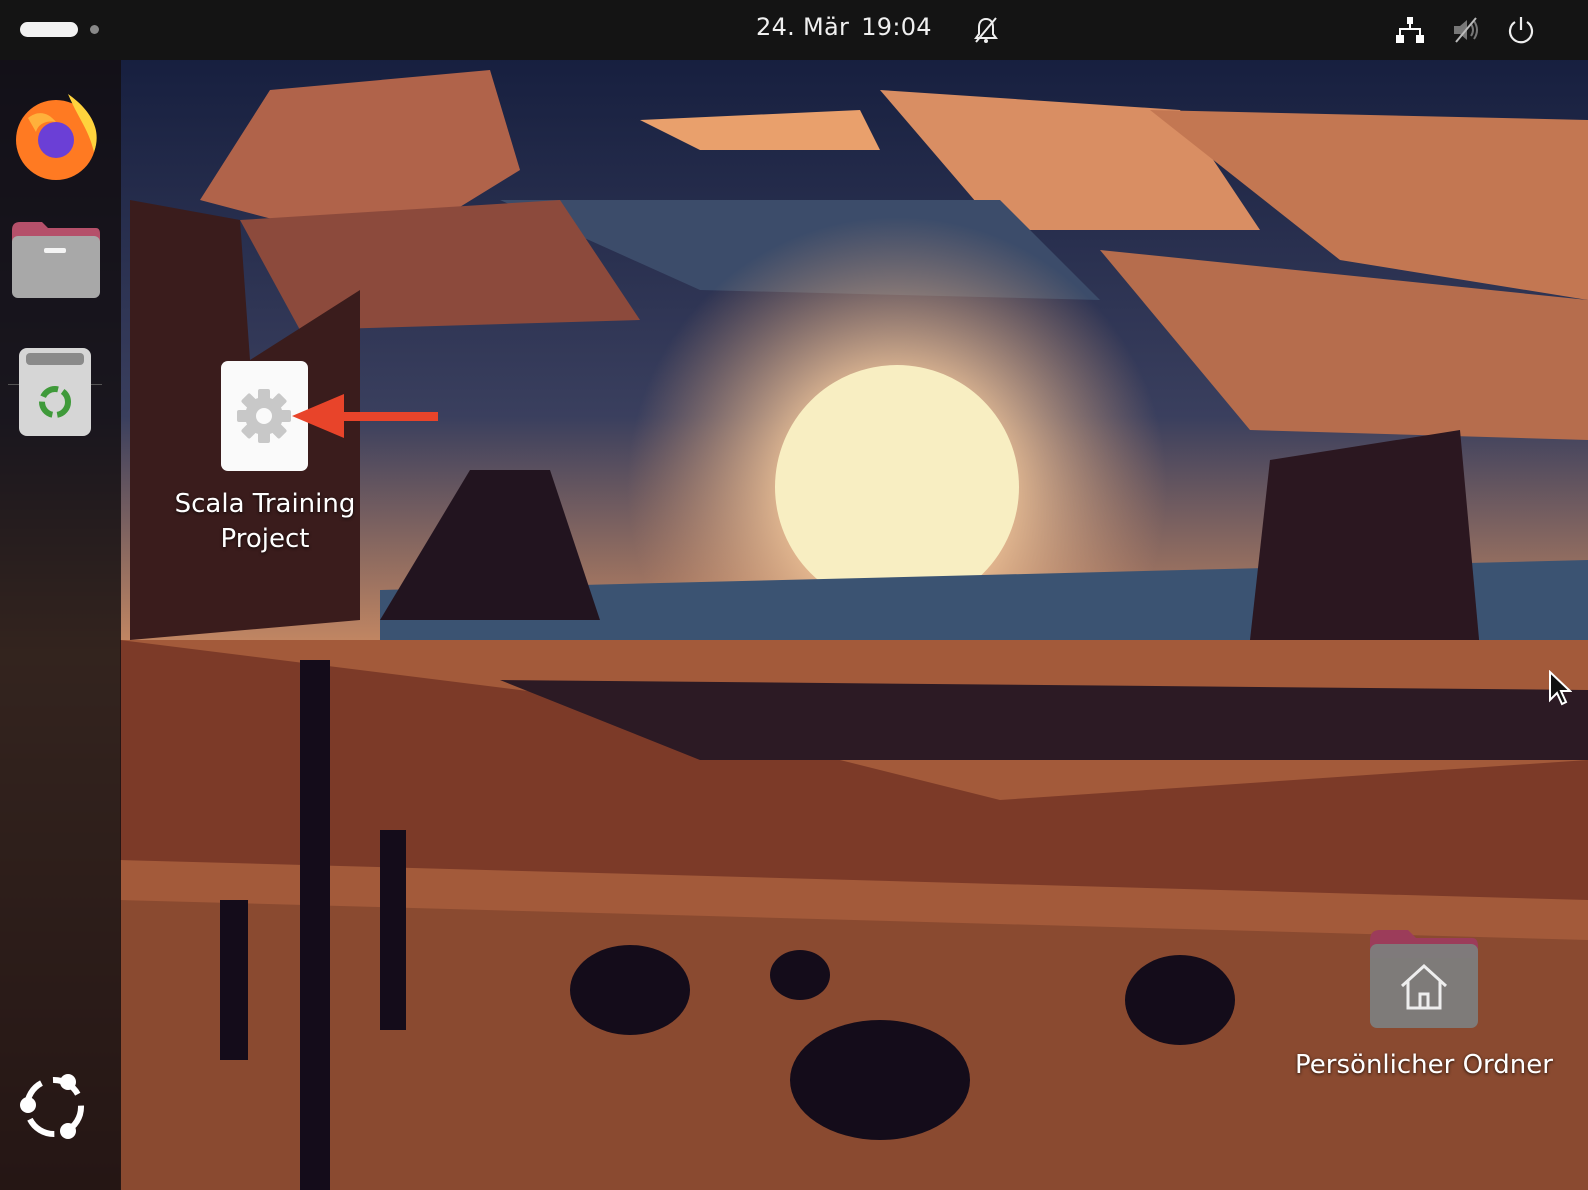  I want to click on top-bar: 24. Mär 19:04, so click(794, 30).